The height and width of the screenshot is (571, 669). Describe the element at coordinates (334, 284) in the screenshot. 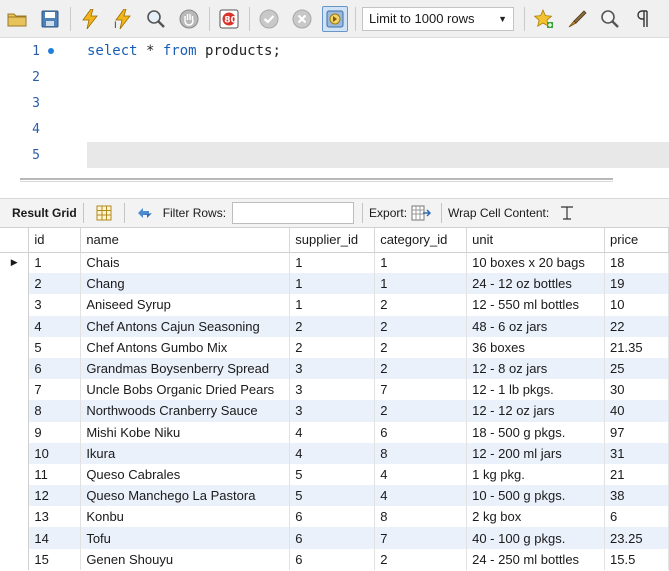

I see `table-row: 2 Chang 1 1 24 - 12 oz bottles 19` at that location.